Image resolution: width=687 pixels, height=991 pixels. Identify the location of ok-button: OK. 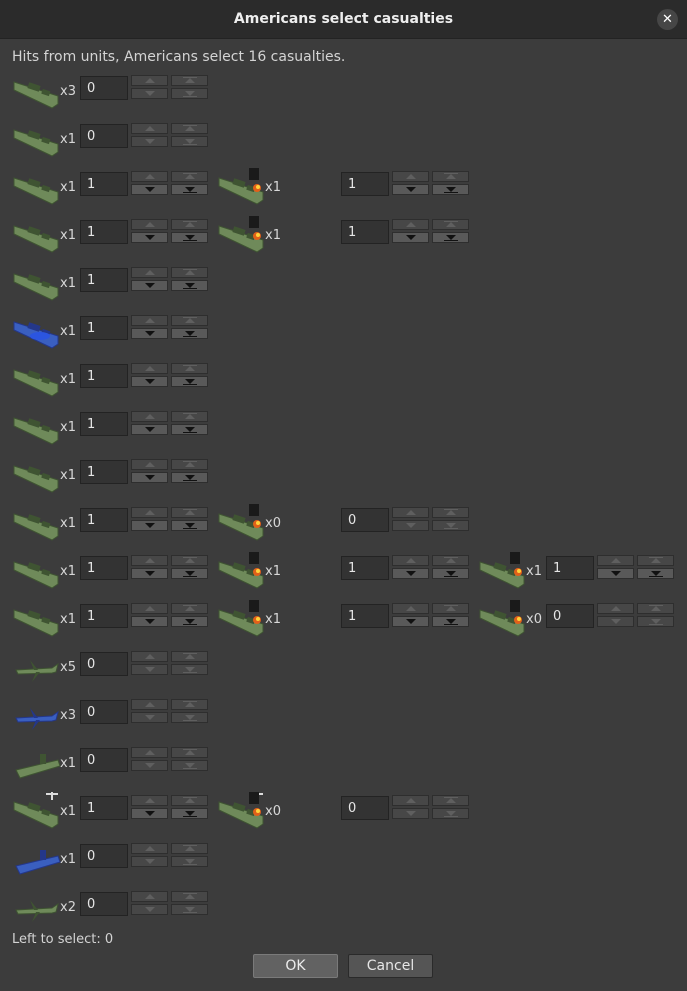
(295, 966).